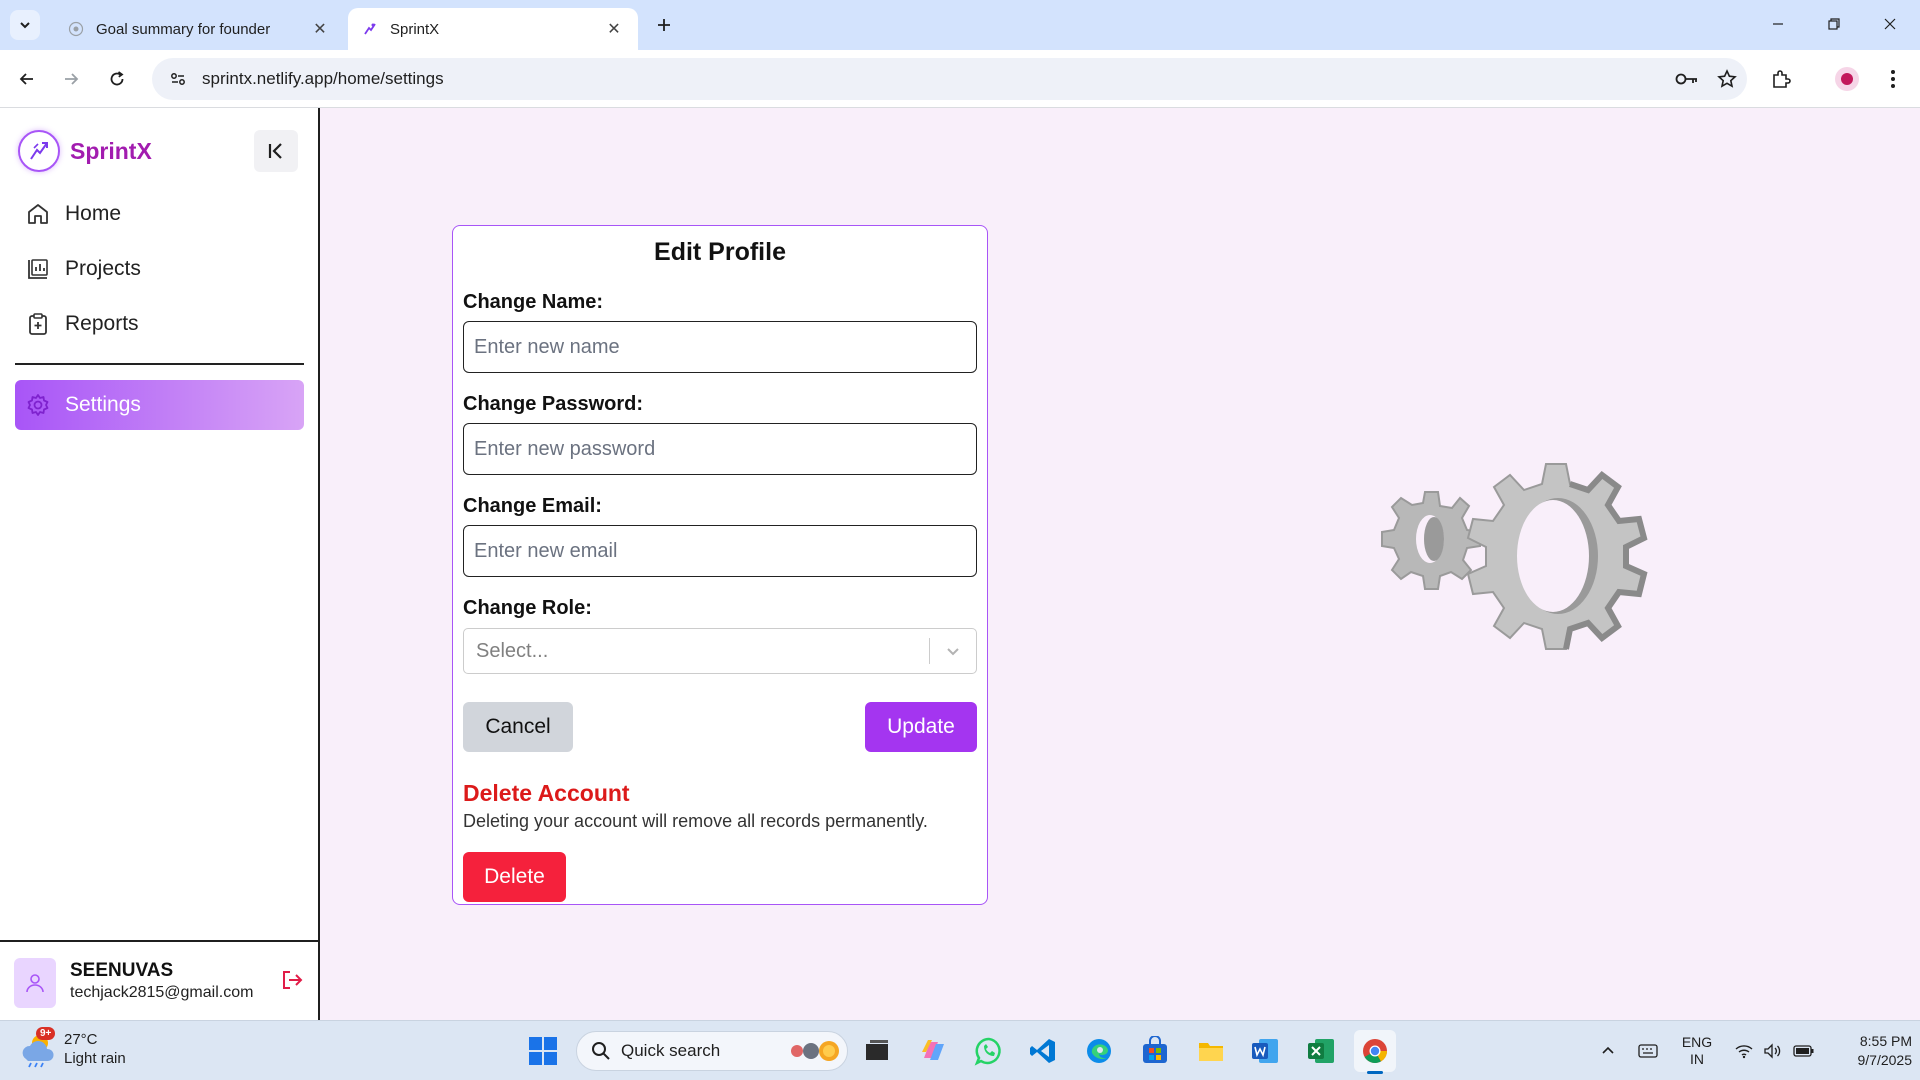 The height and width of the screenshot is (1080, 1920). Describe the element at coordinates (178, 79) in the screenshot. I see `site-settings-icon` at that location.